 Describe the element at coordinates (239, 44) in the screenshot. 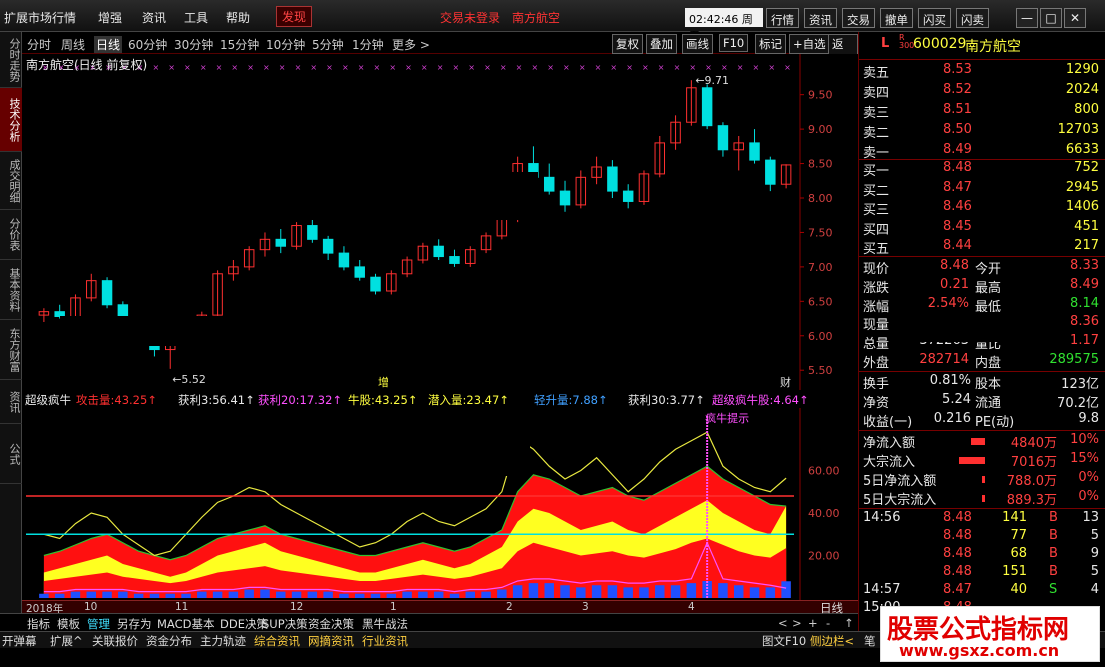

I see `period-15min: 15分钟` at that location.